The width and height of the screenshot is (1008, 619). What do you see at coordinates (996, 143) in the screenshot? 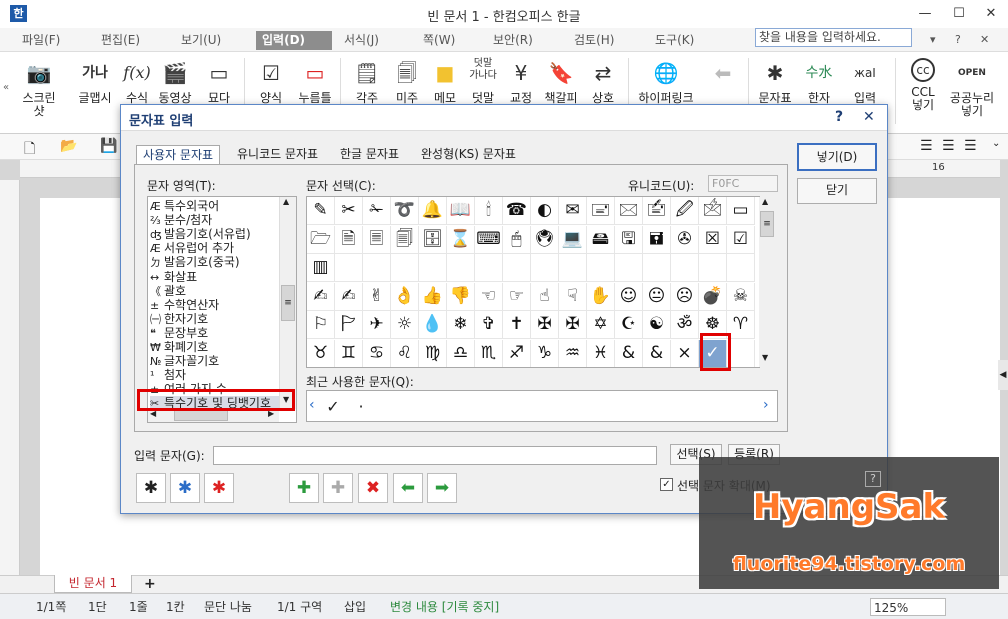
I see `toolbar-expand-icon: ⌄` at bounding box center [996, 143].